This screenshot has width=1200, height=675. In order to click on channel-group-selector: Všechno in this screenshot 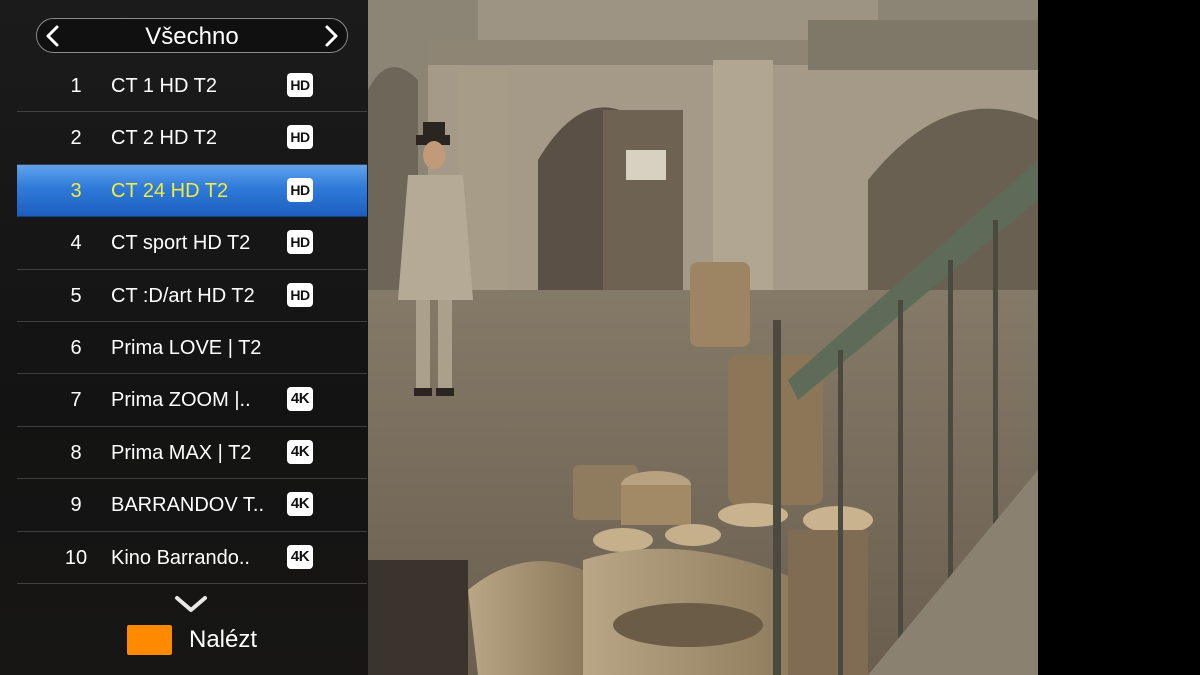, I will do `click(192, 35)`.